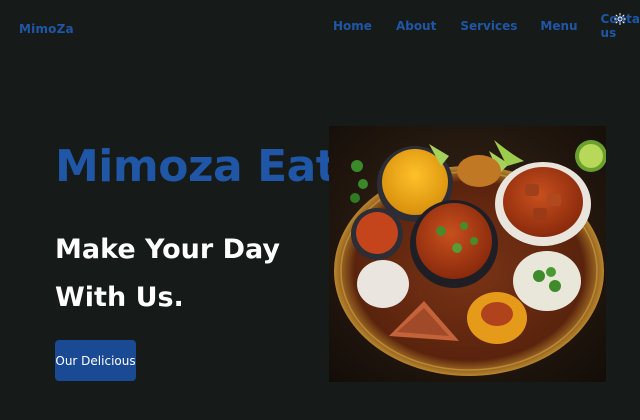 This screenshot has height=420, width=640. Describe the element at coordinates (119, 297) in the screenshot. I see `hero-subtitle-line2: With Us.` at that location.